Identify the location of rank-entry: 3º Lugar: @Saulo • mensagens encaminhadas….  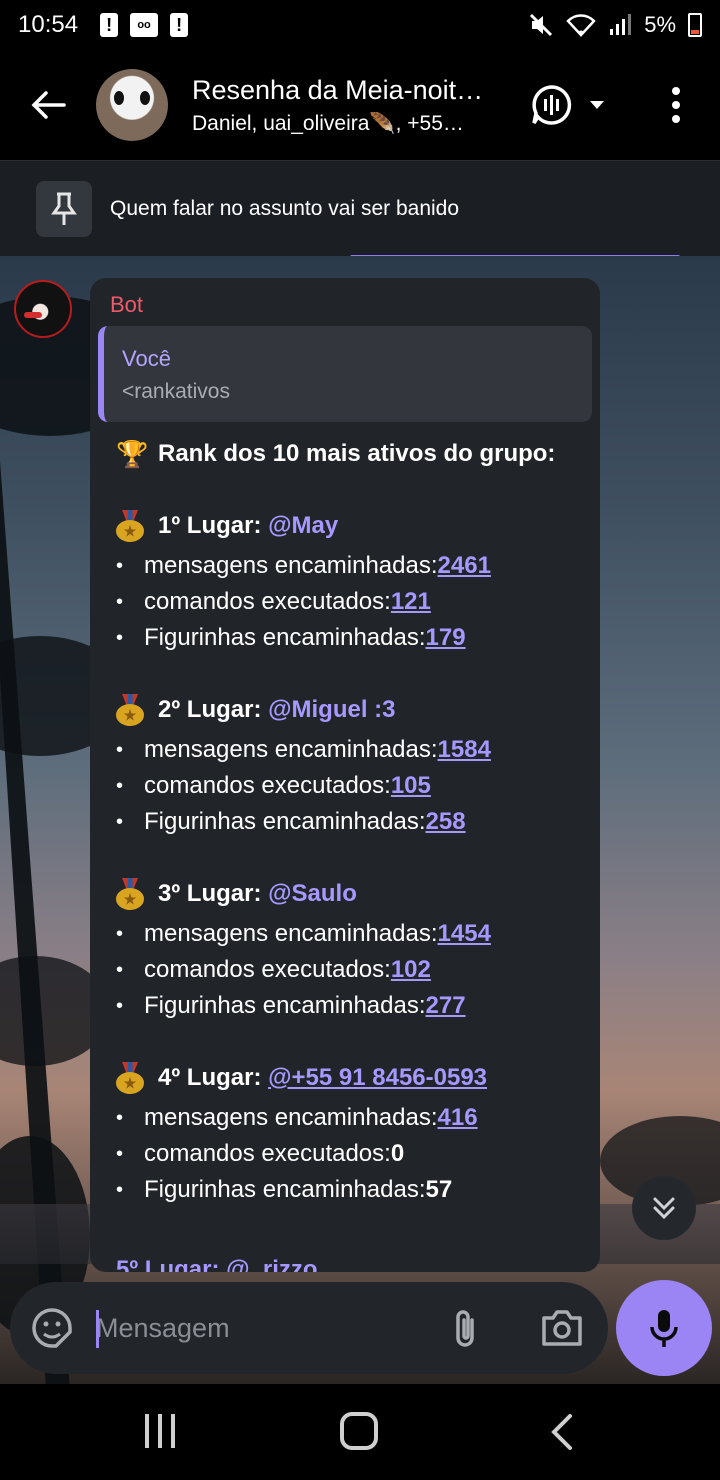
(351, 950).